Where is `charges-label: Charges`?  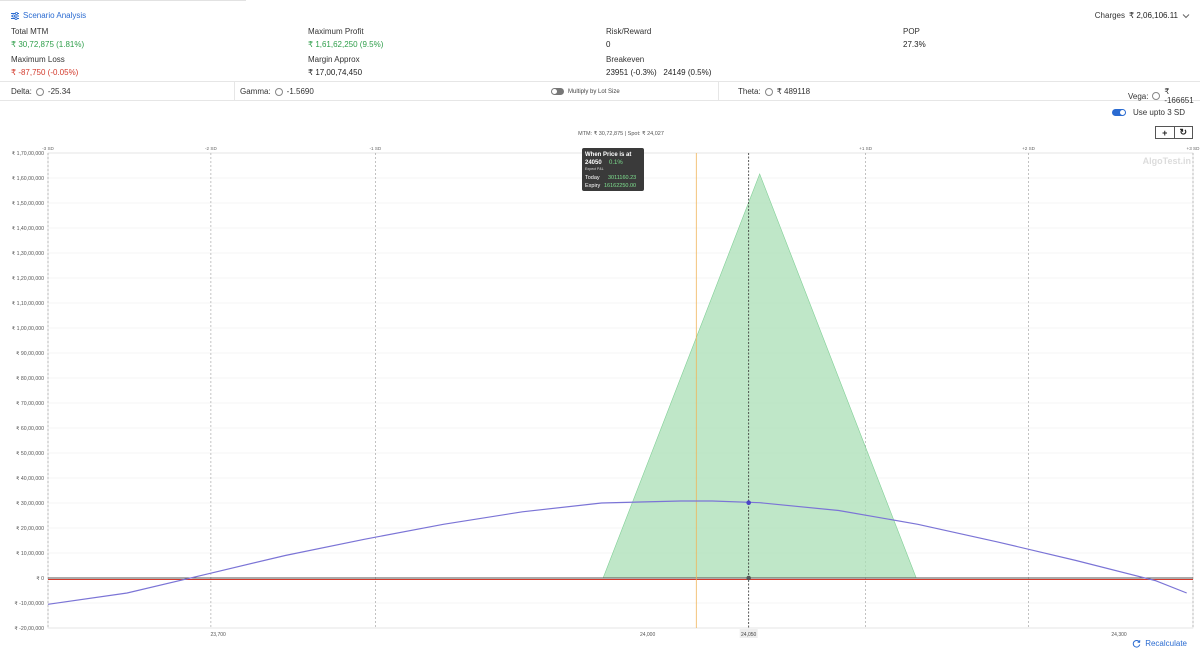 charges-label: Charges is located at coordinates (1110, 15).